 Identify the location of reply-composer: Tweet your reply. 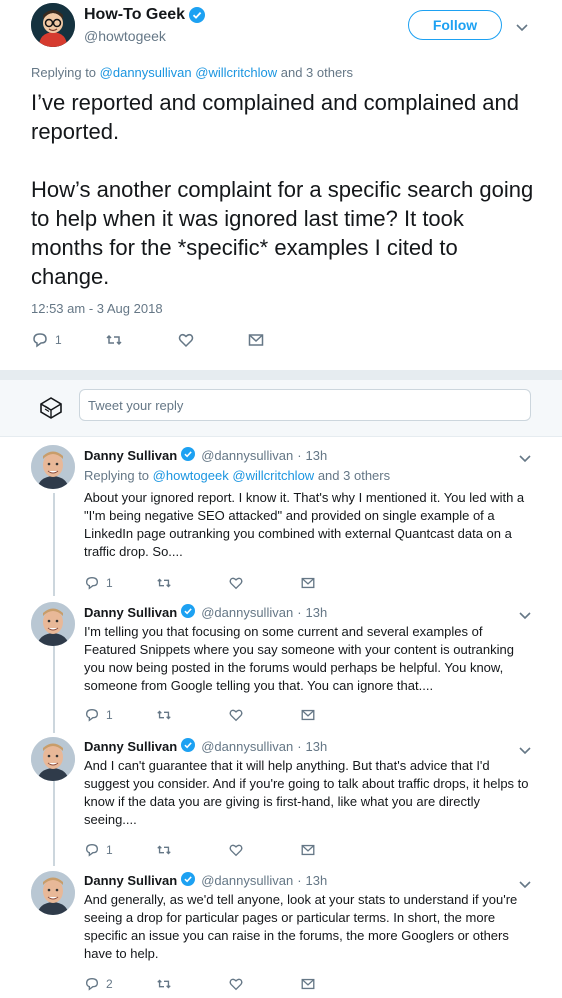
(281, 408).